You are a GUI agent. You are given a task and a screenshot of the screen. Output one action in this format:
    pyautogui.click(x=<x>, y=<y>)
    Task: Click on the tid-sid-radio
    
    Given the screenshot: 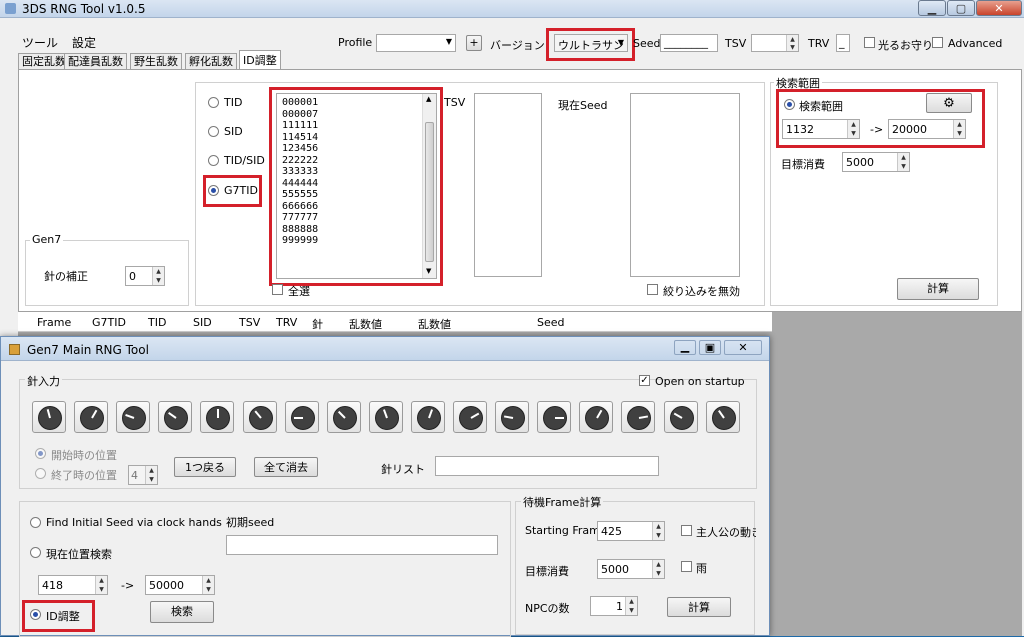 What is the action you would take?
    pyautogui.click(x=213, y=160)
    